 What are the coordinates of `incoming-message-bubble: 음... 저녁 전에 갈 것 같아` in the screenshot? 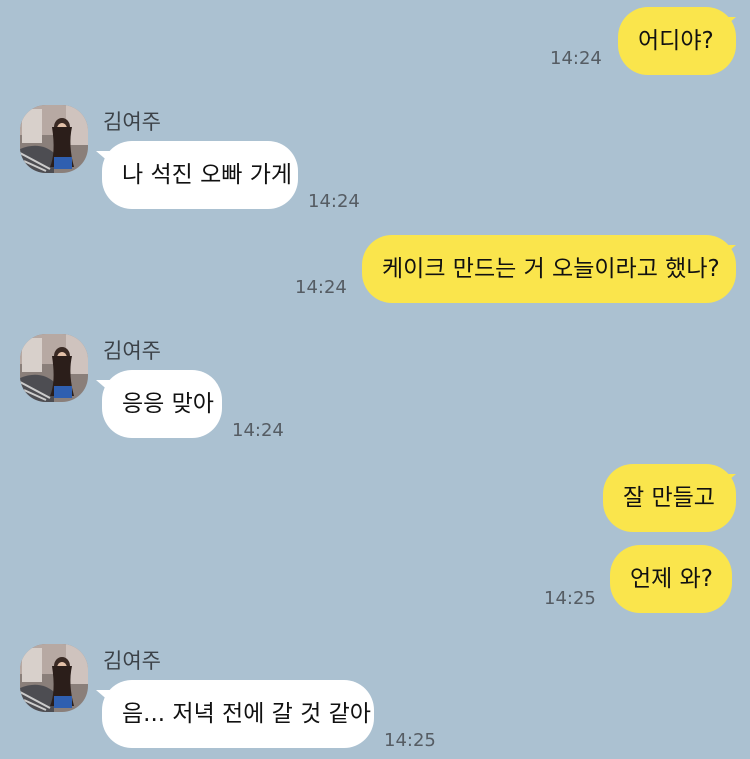 It's located at (238, 714).